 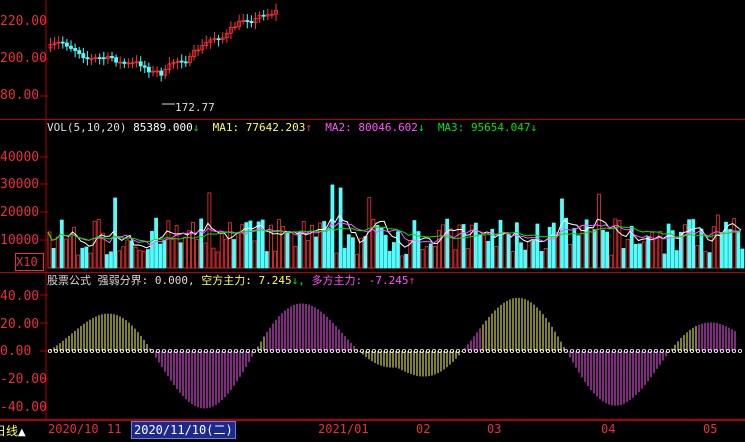 I want to click on bear-label: 空方主力:, so click(x=226, y=280).